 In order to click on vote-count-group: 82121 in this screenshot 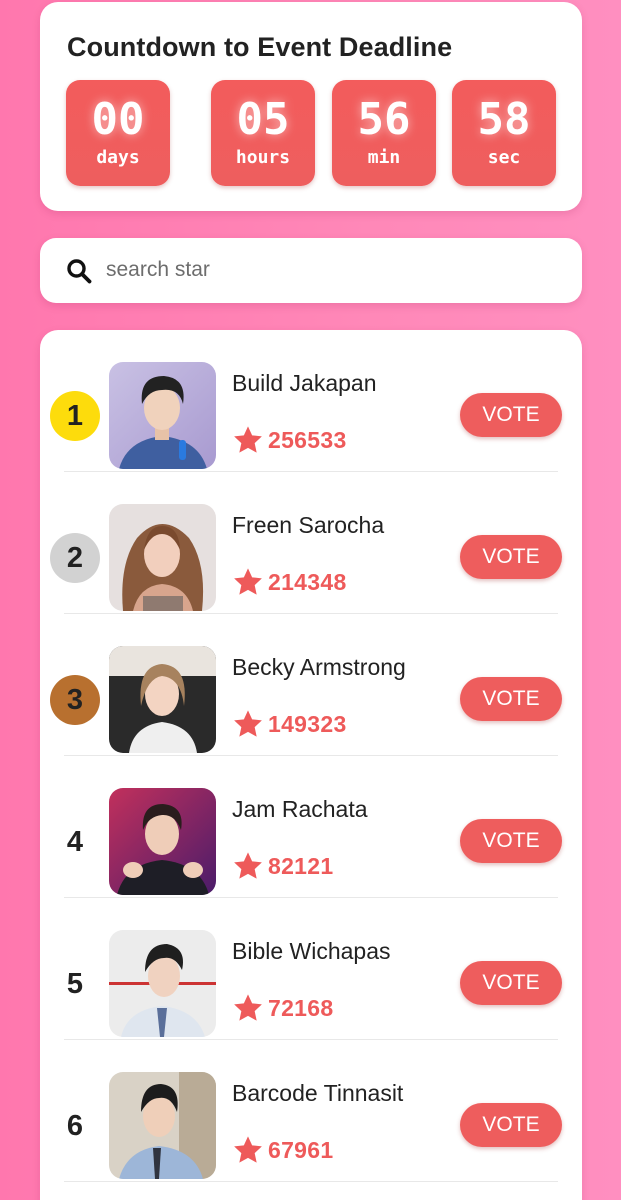, I will do `click(282, 866)`.